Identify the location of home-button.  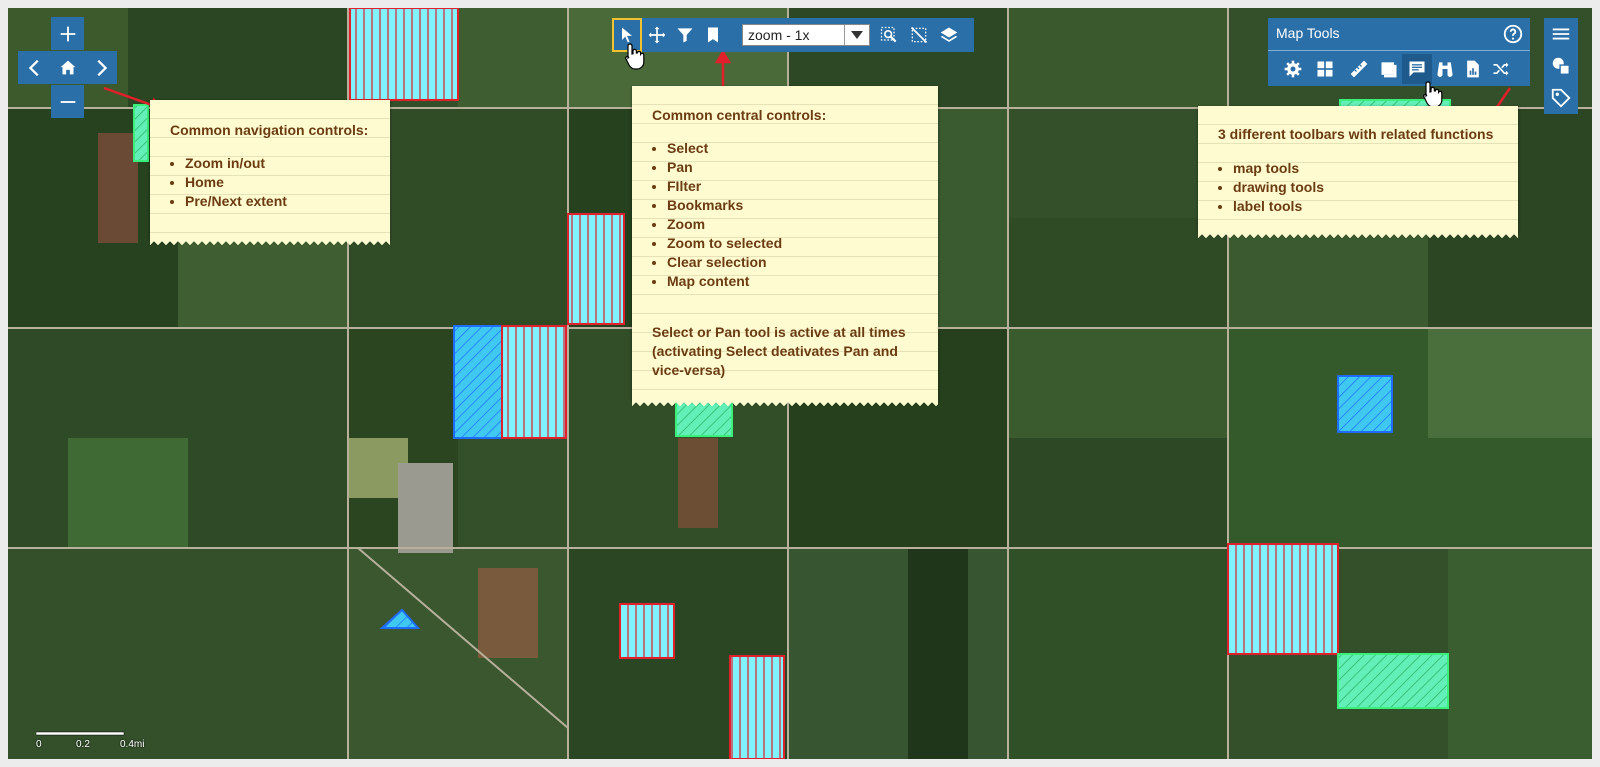
(67, 67).